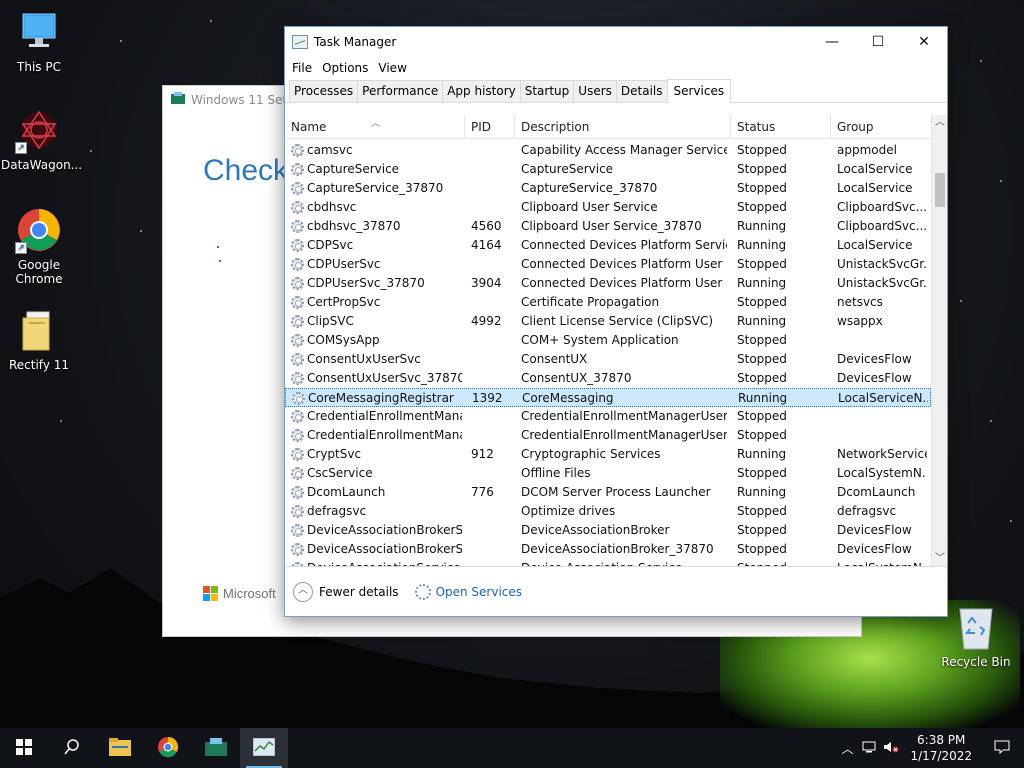 The width and height of the screenshot is (1024, 768). Describe the element at coordinates (875, 169) in the screenshot. I see `cell-group: LocalService` at that location.